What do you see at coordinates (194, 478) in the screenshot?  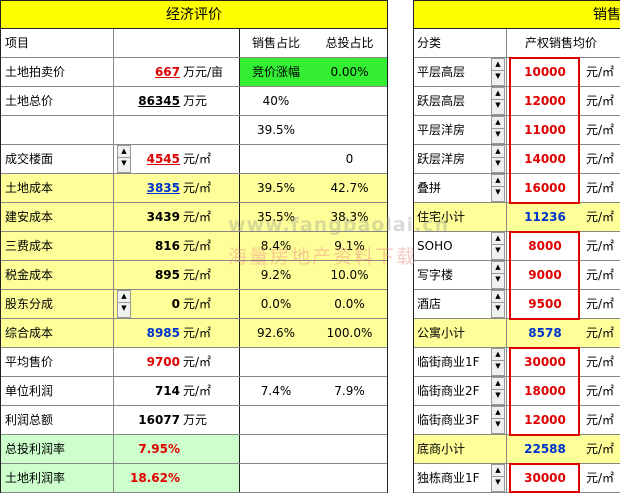 I see `row-land-profit-rate: 土地利润率 18.62%` at bounding box center [194, 478].